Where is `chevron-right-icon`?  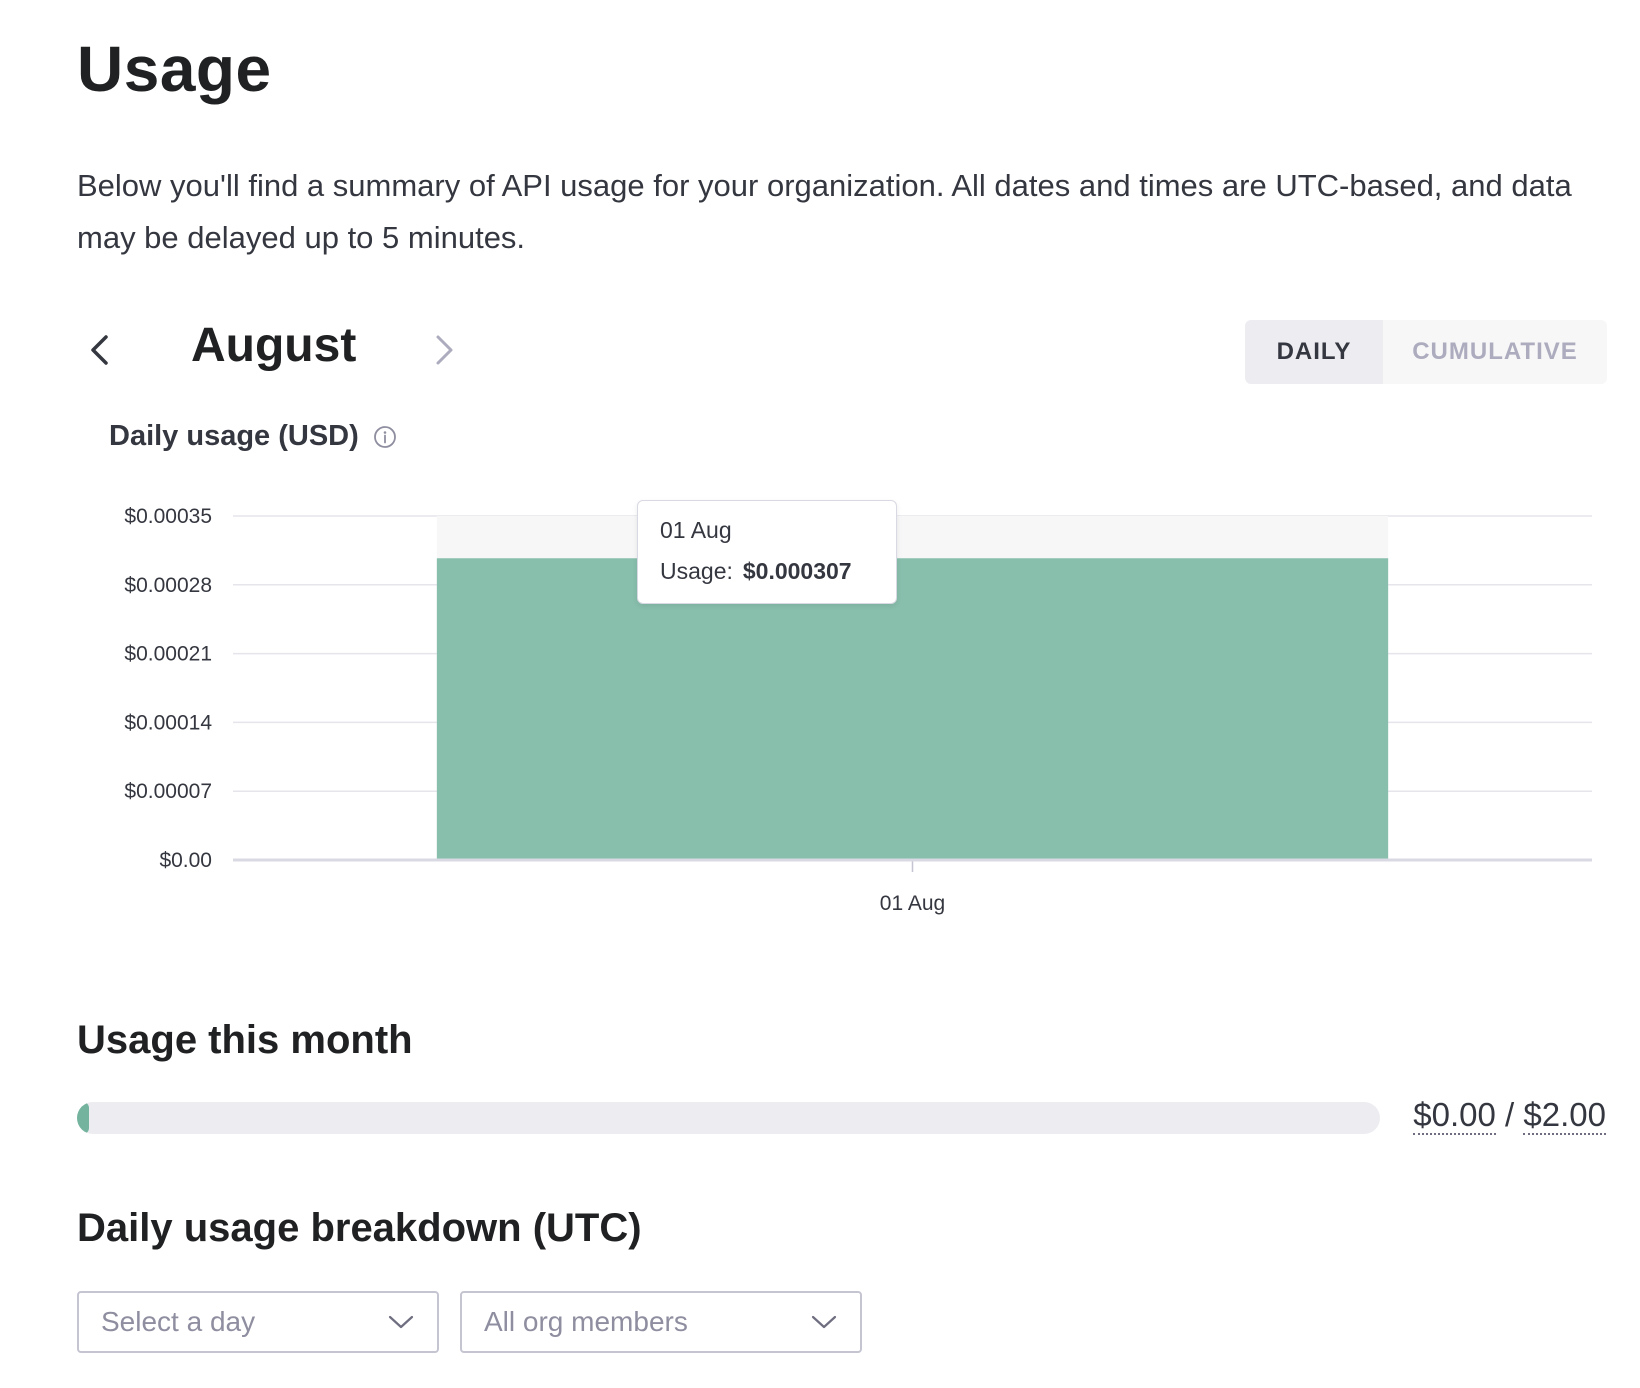
chevron-right-icon is located at coordinates (444, 350).